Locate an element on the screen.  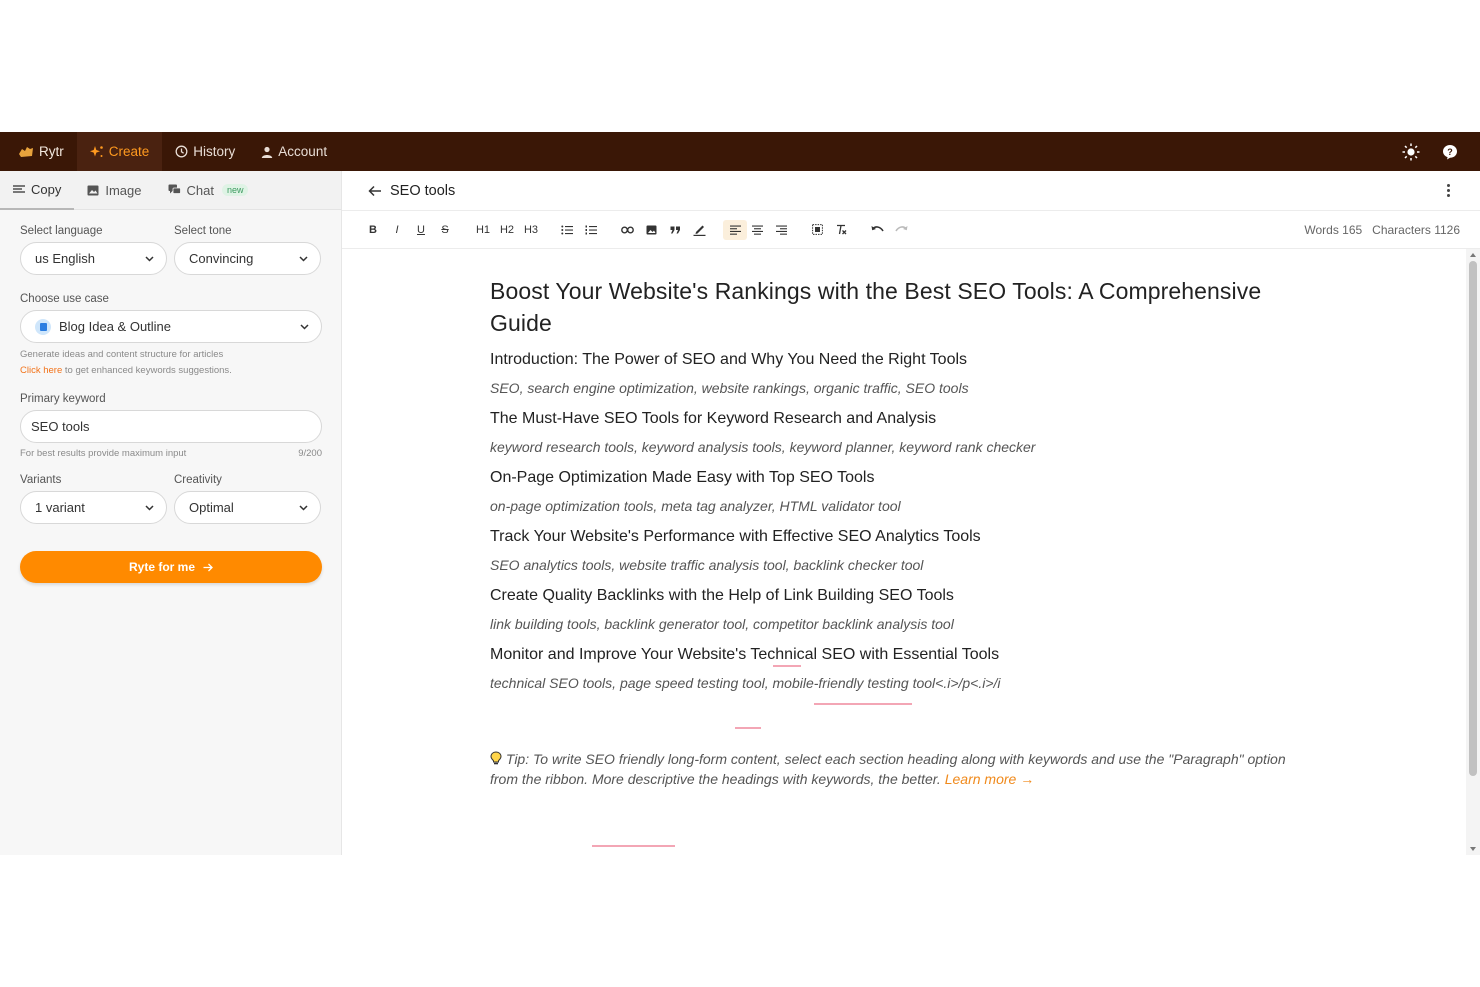
image-insert-icon is located at coordinates (651, 230).